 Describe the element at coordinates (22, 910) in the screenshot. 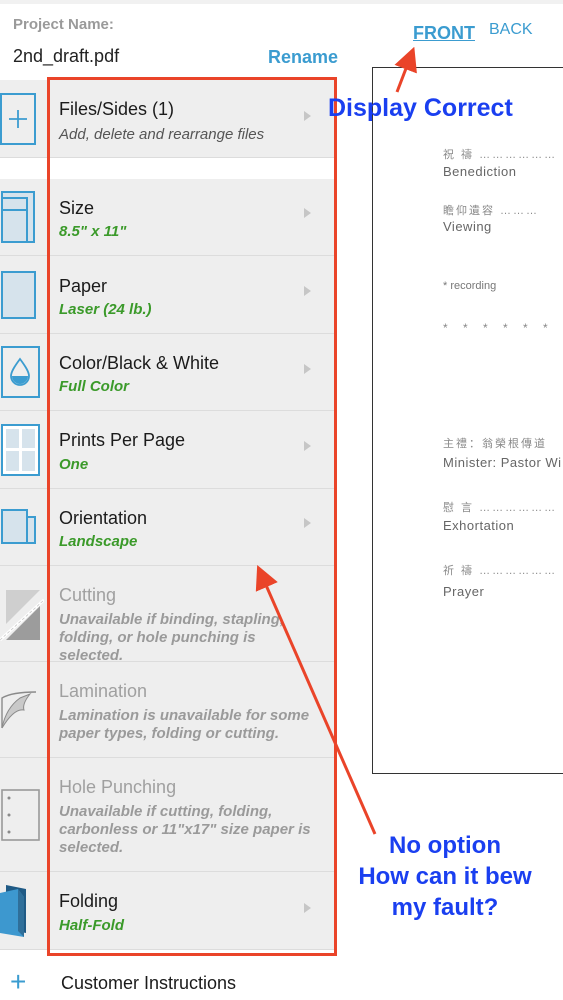

I see `folding-icon` at that location.